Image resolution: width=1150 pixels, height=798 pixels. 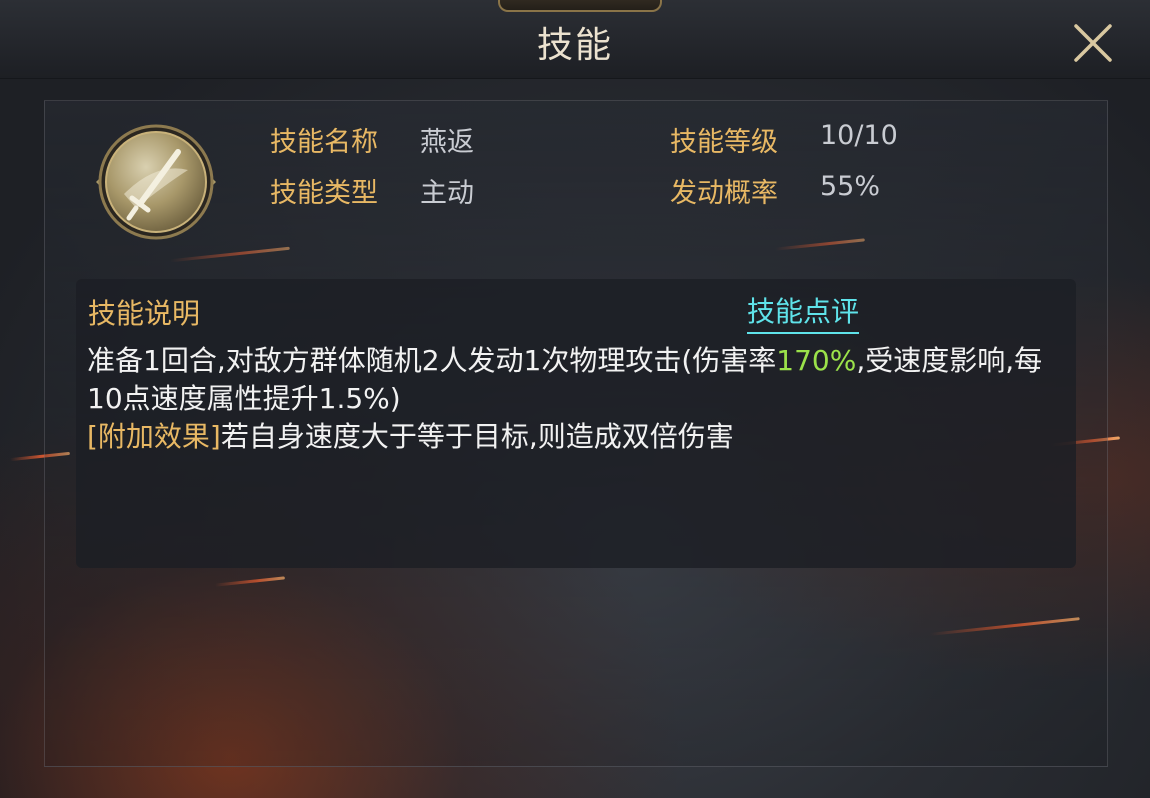 I want to click on close-button, so click(x=1093, y=43).